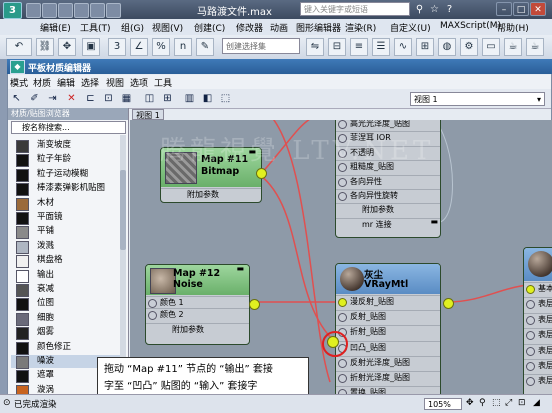  What do you see at coordinates (388, 180) in the screenshot?
I see `upper-node-row: 各向异性` at bounding box center [388, 180].